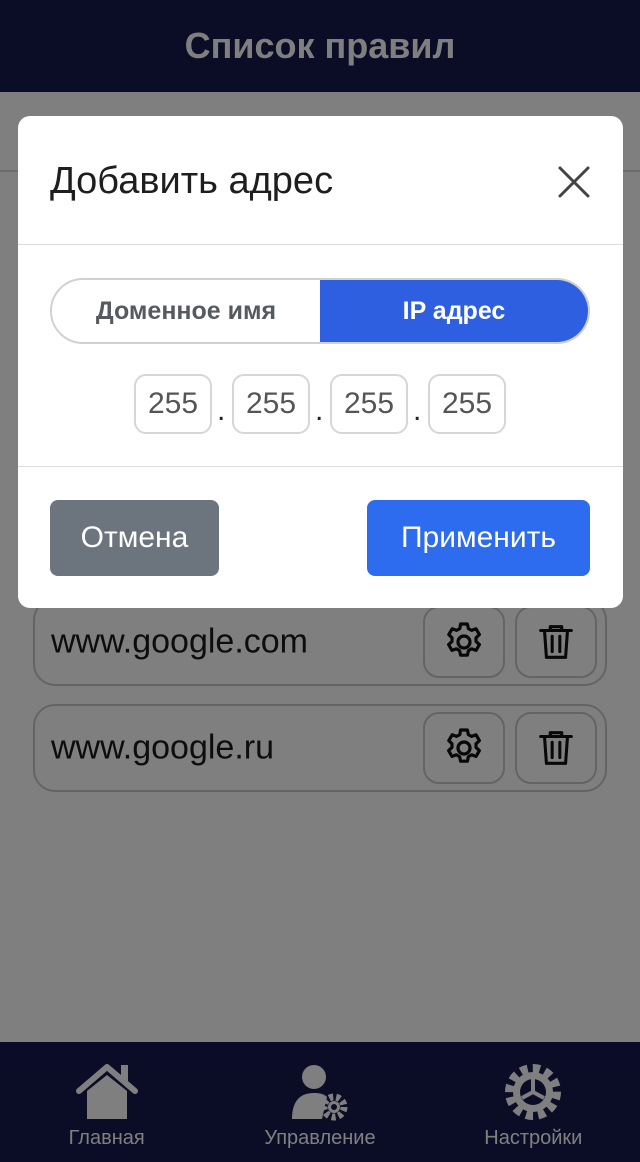 This screenshot has width=640, height=1162. Describe the element at coordinates (134, 538) in the screenshot. I see `cancel-button: Отмена` at that location.